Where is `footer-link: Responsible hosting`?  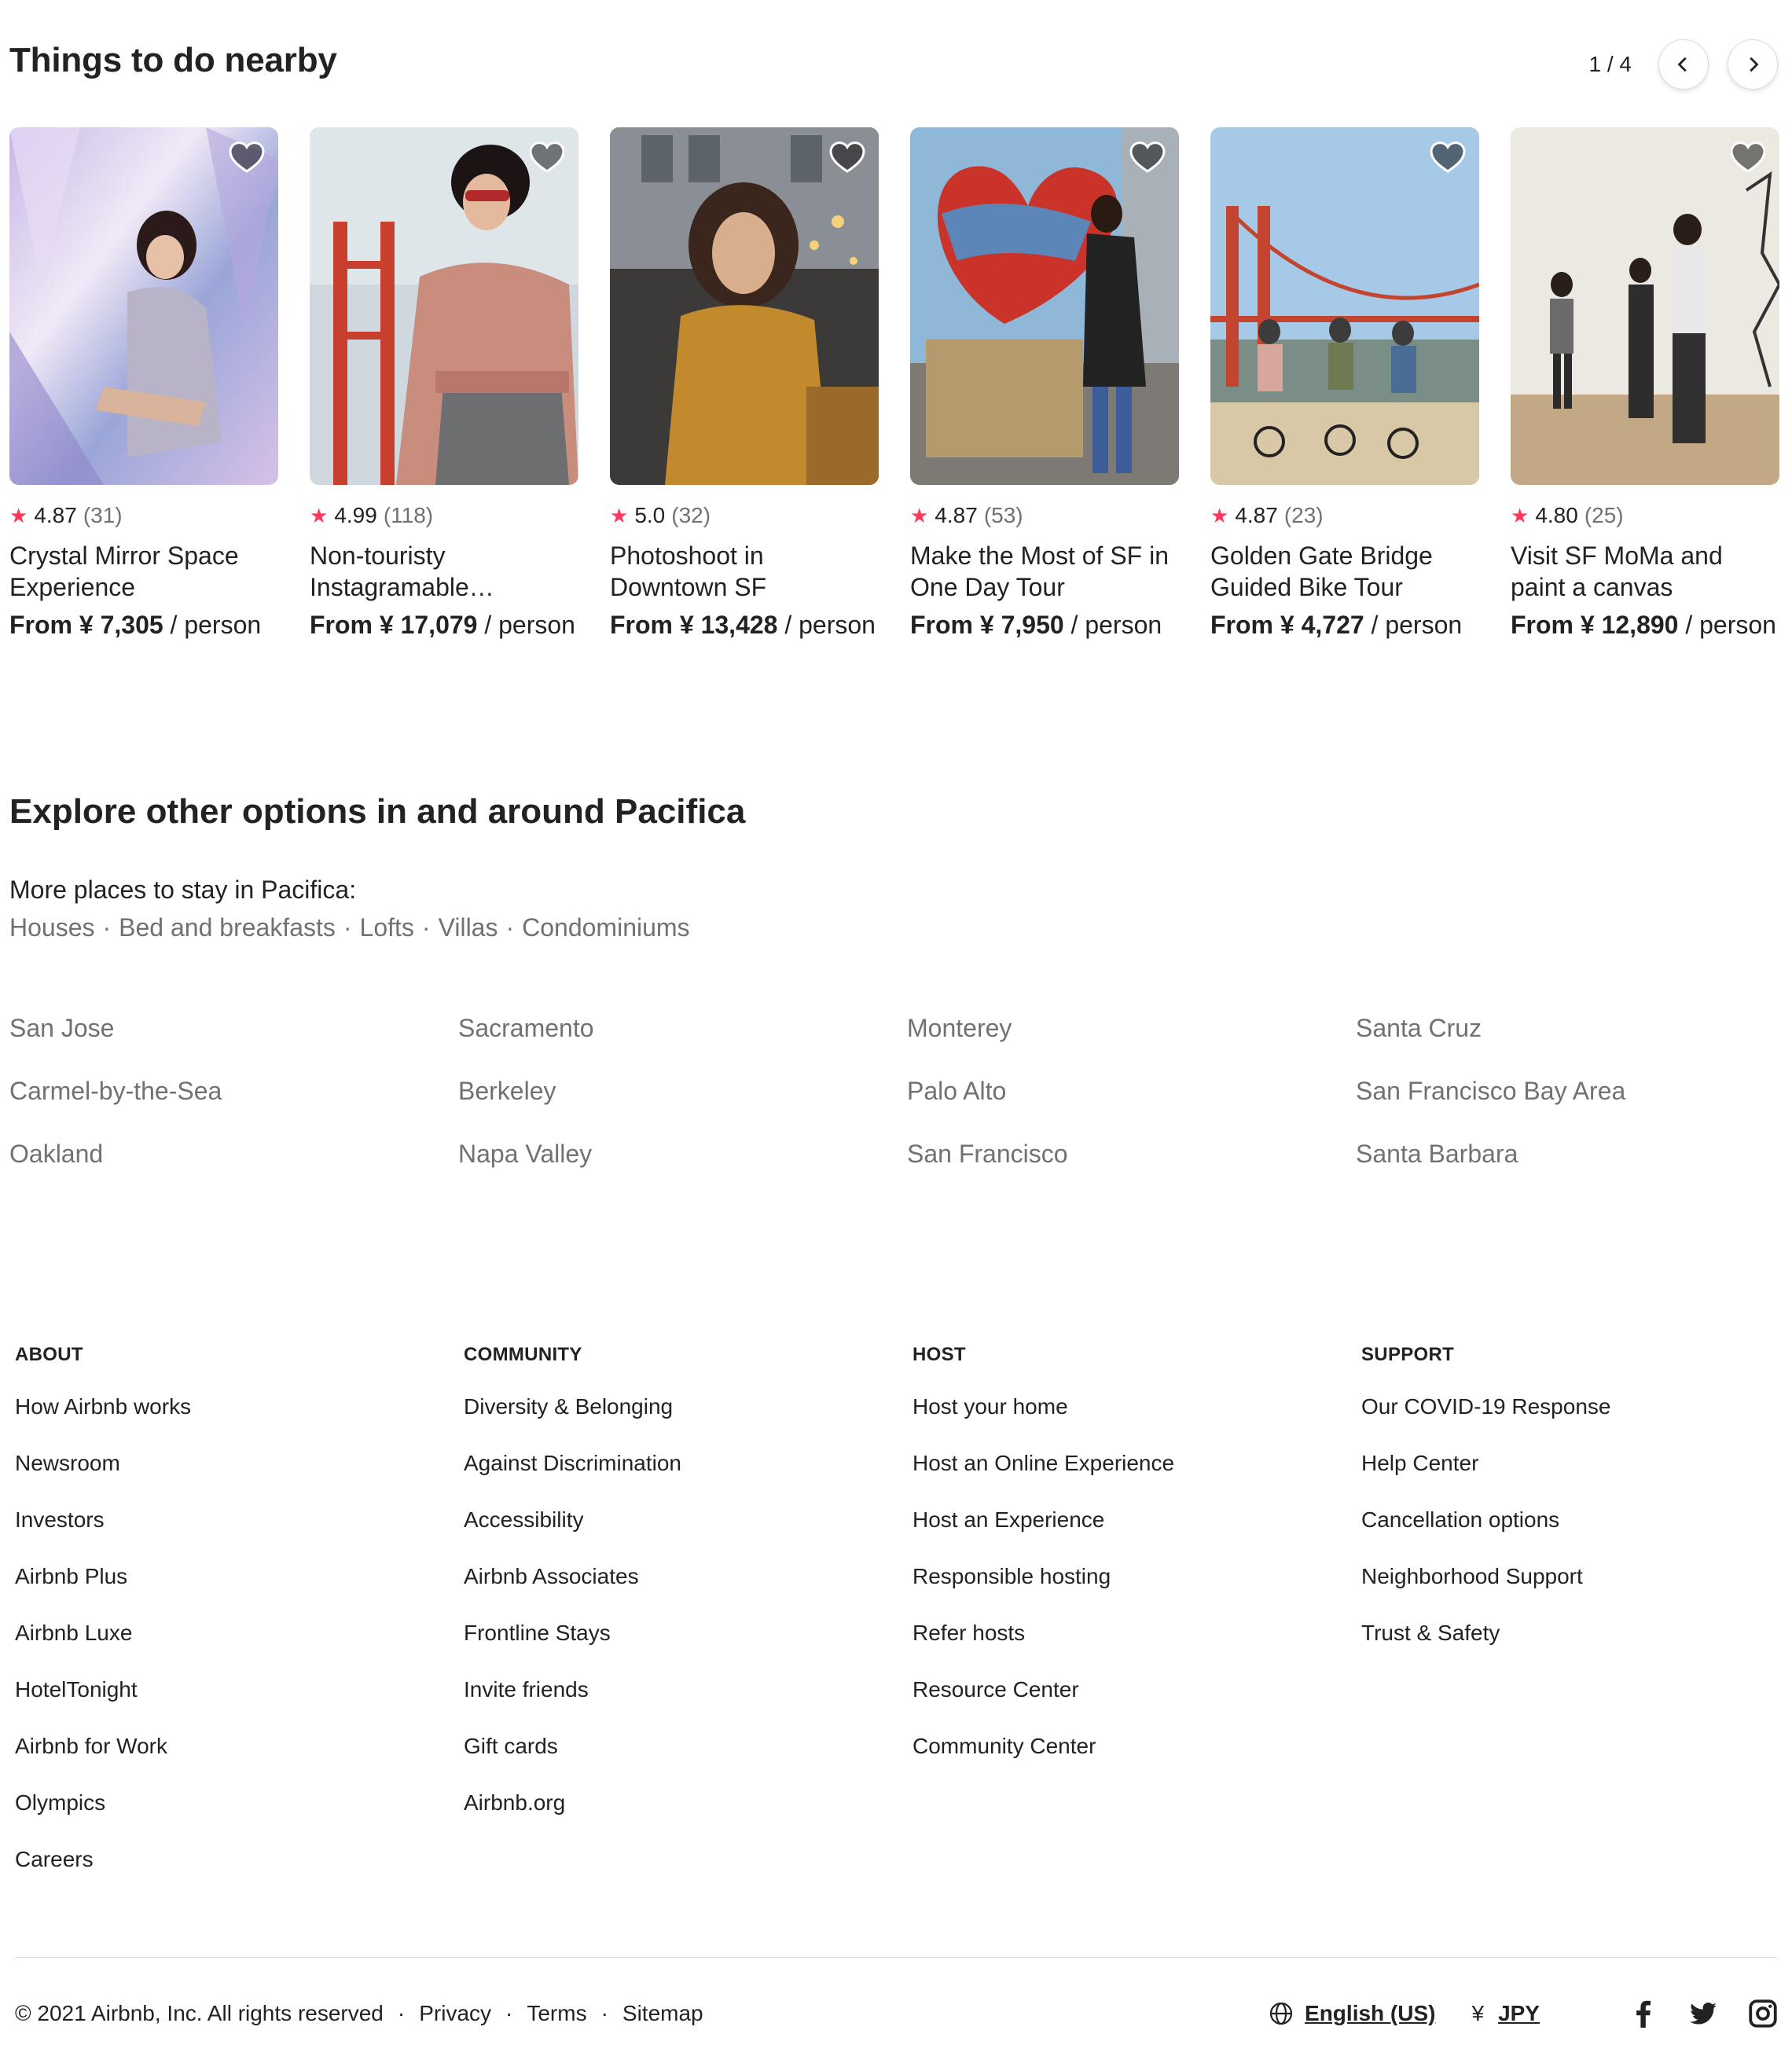 footer-link: Responsible hosting is located at coordinates (1137, 1593).